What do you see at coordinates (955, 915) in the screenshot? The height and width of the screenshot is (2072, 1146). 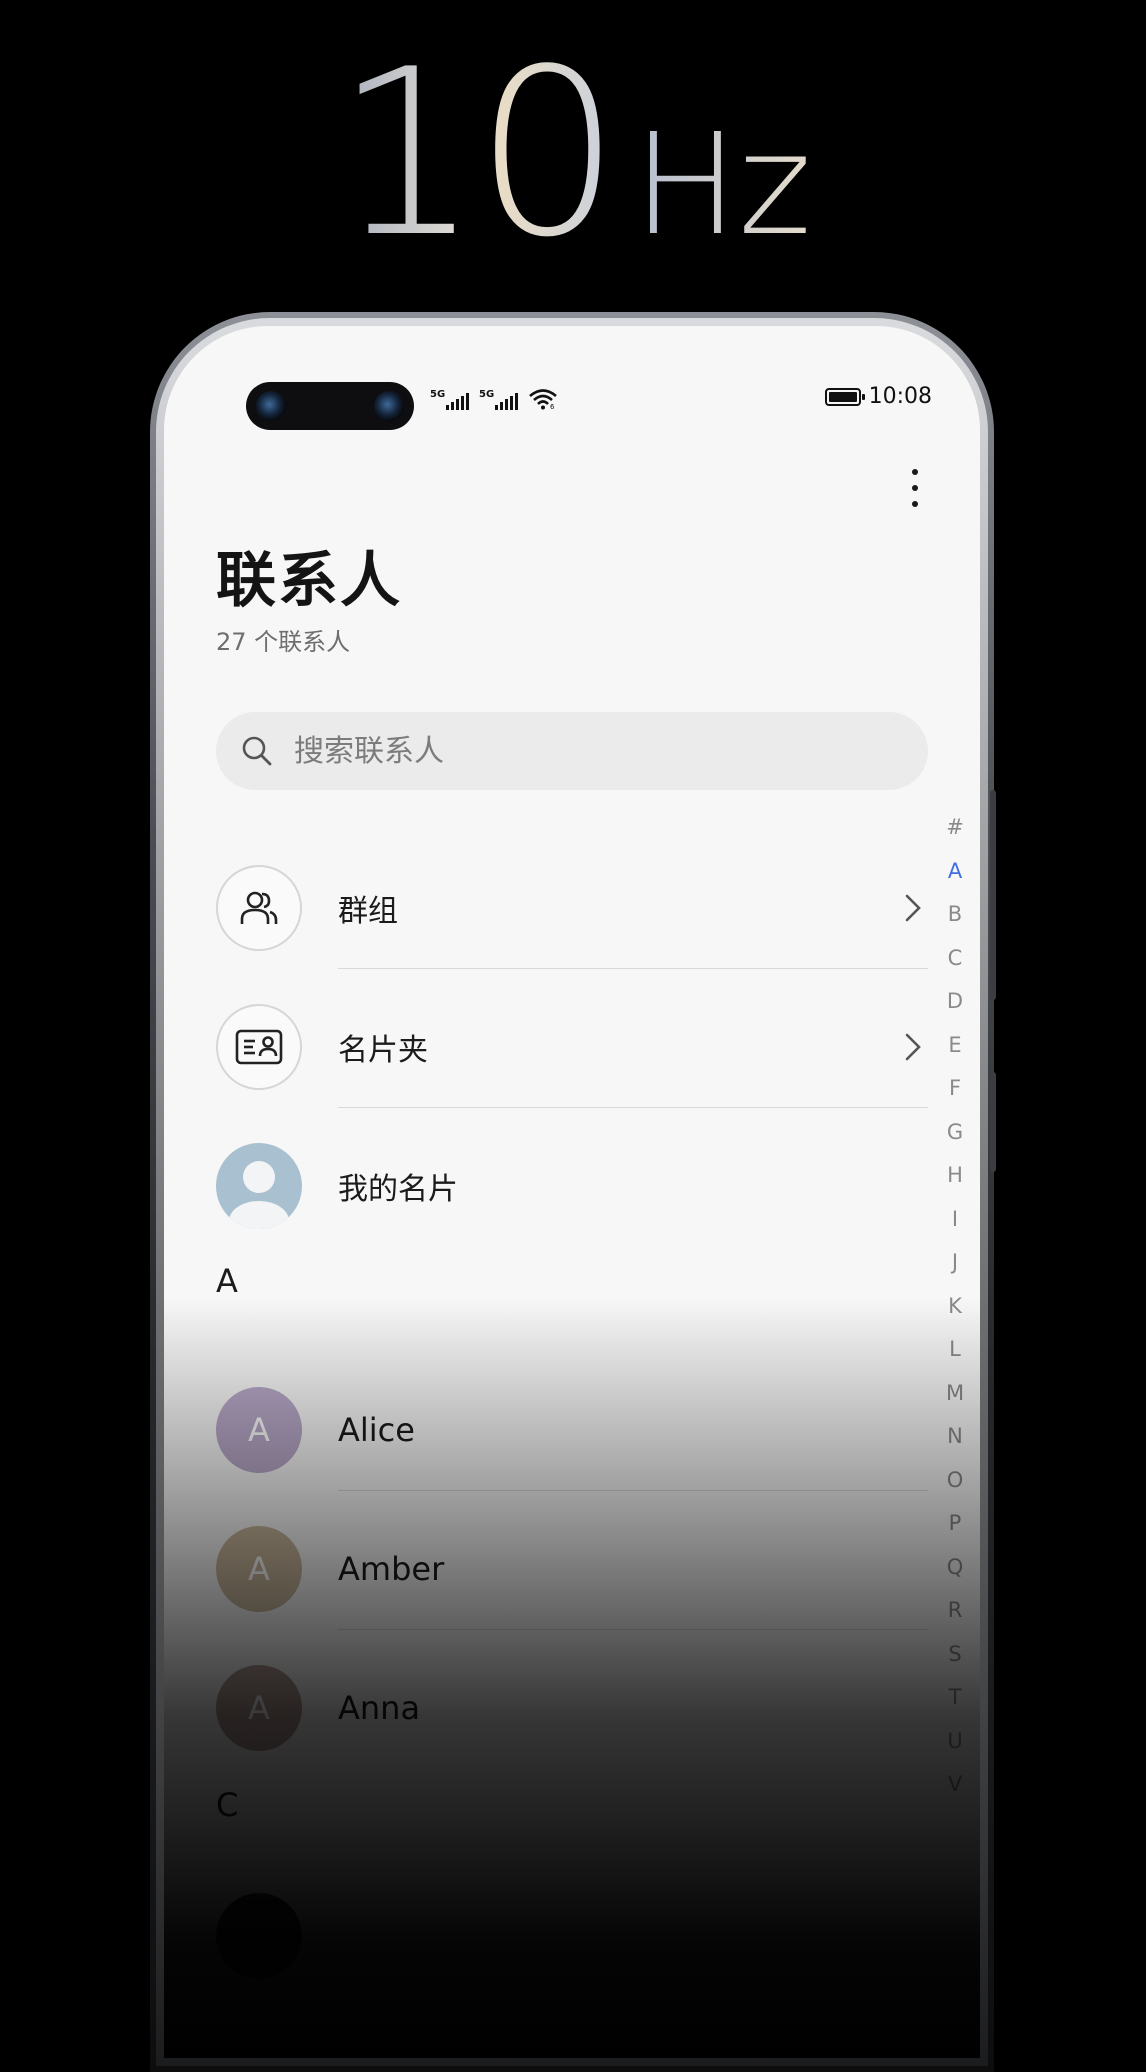 I see `index-letter: B` at bounding box center [955, 915].